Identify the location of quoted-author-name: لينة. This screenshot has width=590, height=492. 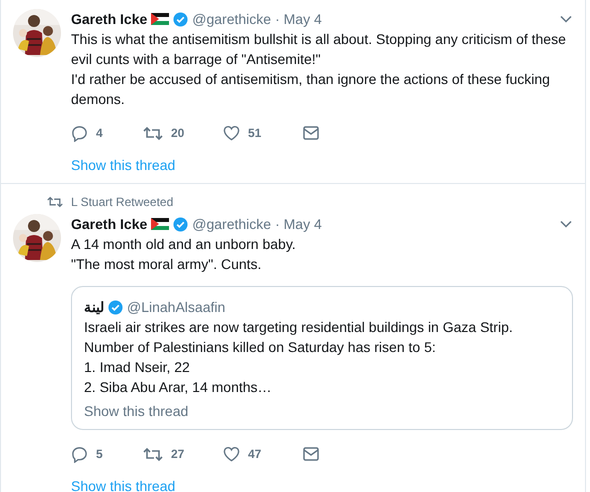
(94, 307).